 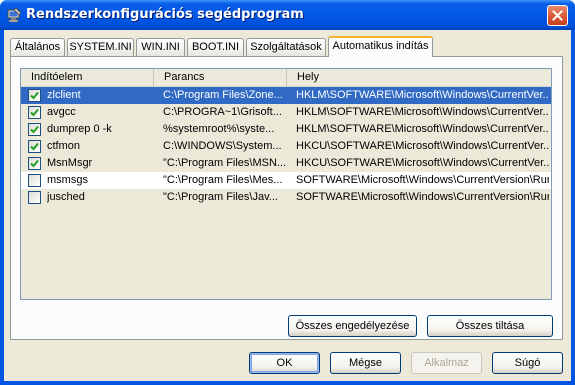 I want to click on tab-automatikus-inditas: Automatikus indítás, so click(x=380, y=46).